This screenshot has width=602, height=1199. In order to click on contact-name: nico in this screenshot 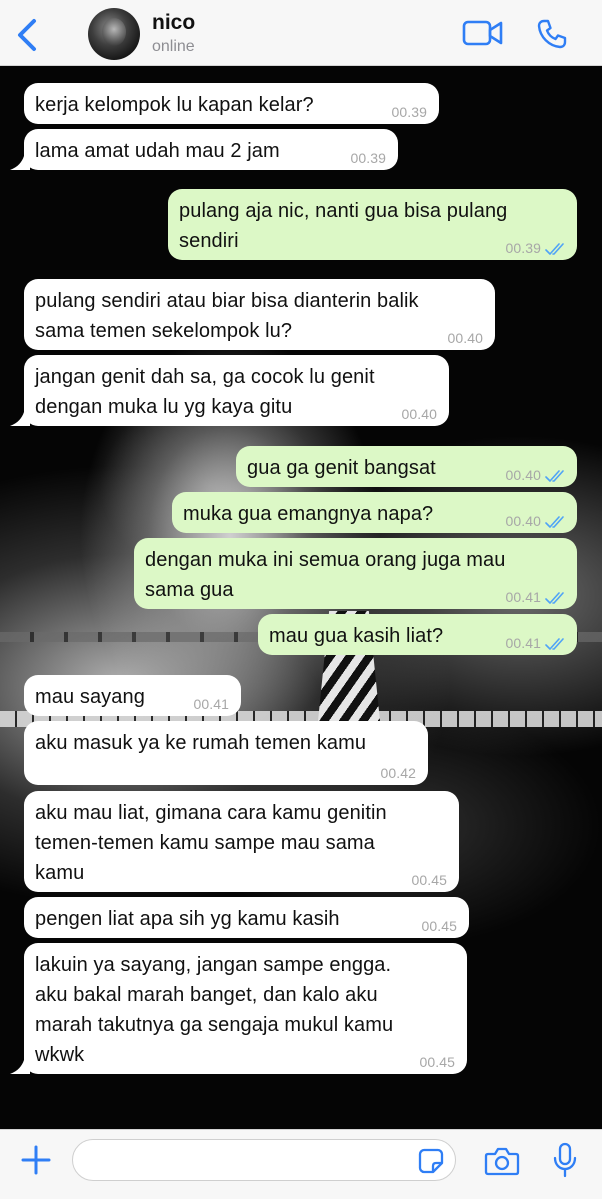, I will do `click(173, 23)`.